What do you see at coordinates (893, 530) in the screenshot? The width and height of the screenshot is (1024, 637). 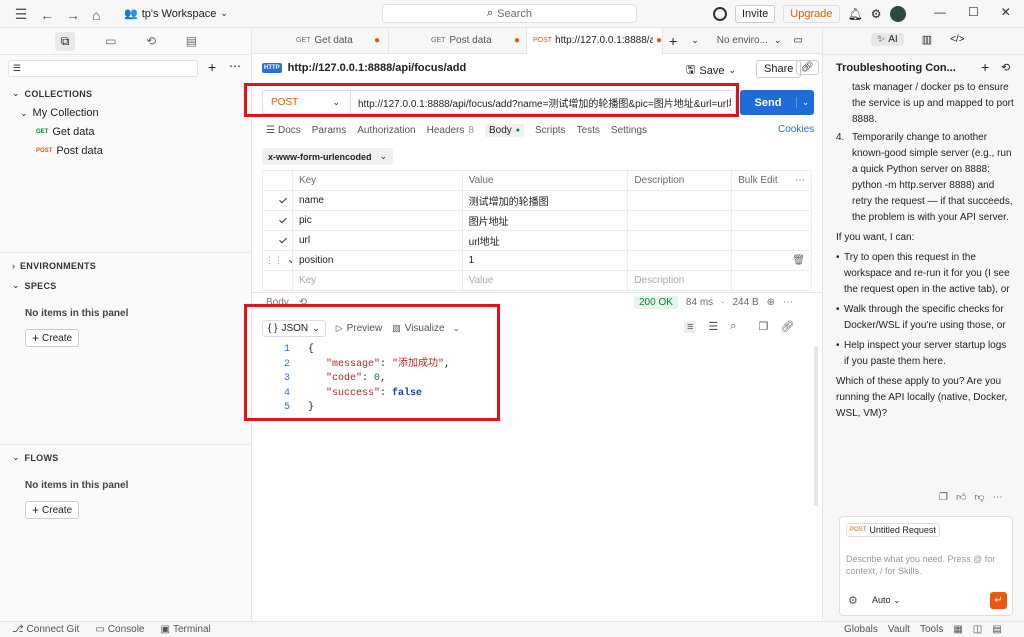 I see `context-chip: POST Untitled Request` at bounding box center [893, 530].